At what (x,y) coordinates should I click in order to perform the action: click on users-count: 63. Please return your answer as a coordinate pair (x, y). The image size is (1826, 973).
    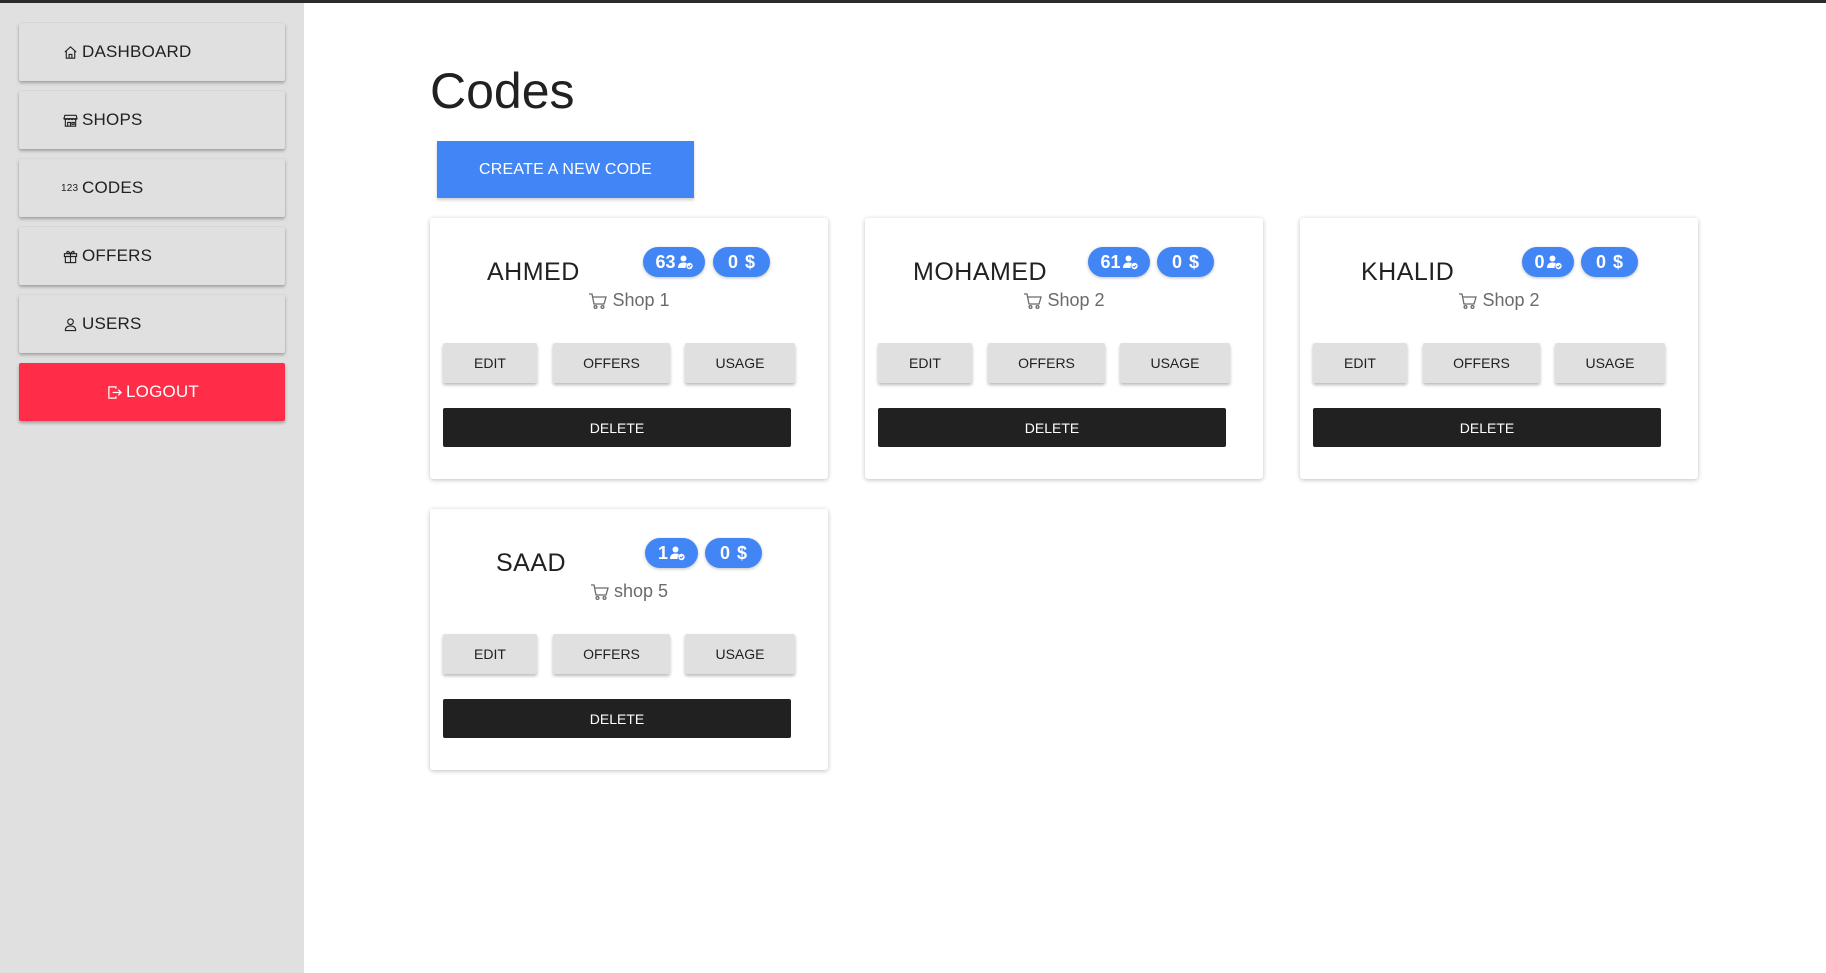
    Looking at the image, I should click on (665, 261).